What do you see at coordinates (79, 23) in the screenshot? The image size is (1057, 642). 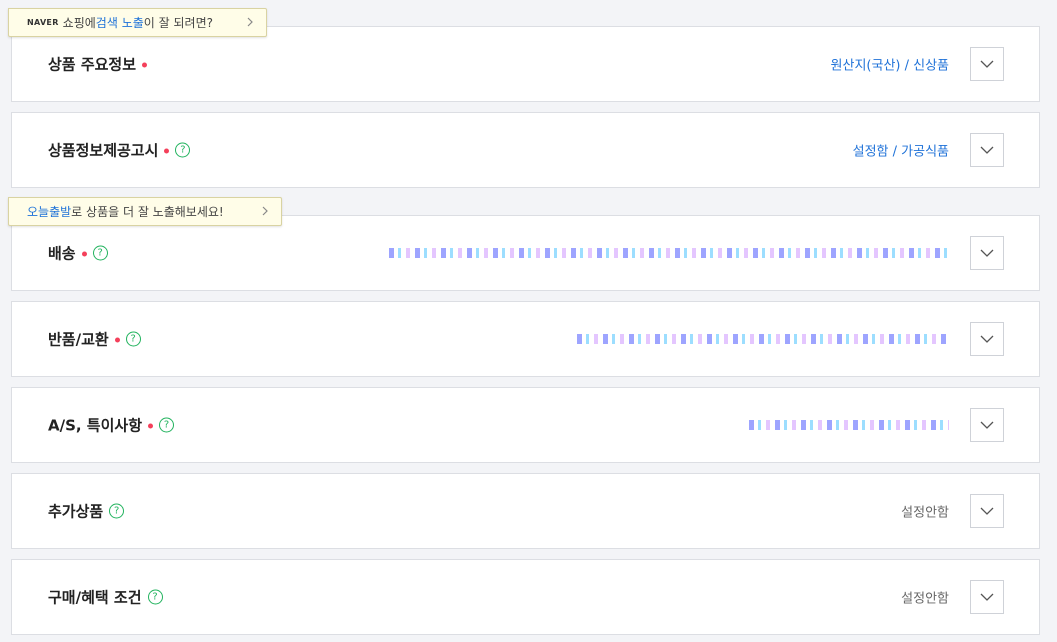 I see `tooltip-text: 쇼핑에` at bounding box center [79, 23].